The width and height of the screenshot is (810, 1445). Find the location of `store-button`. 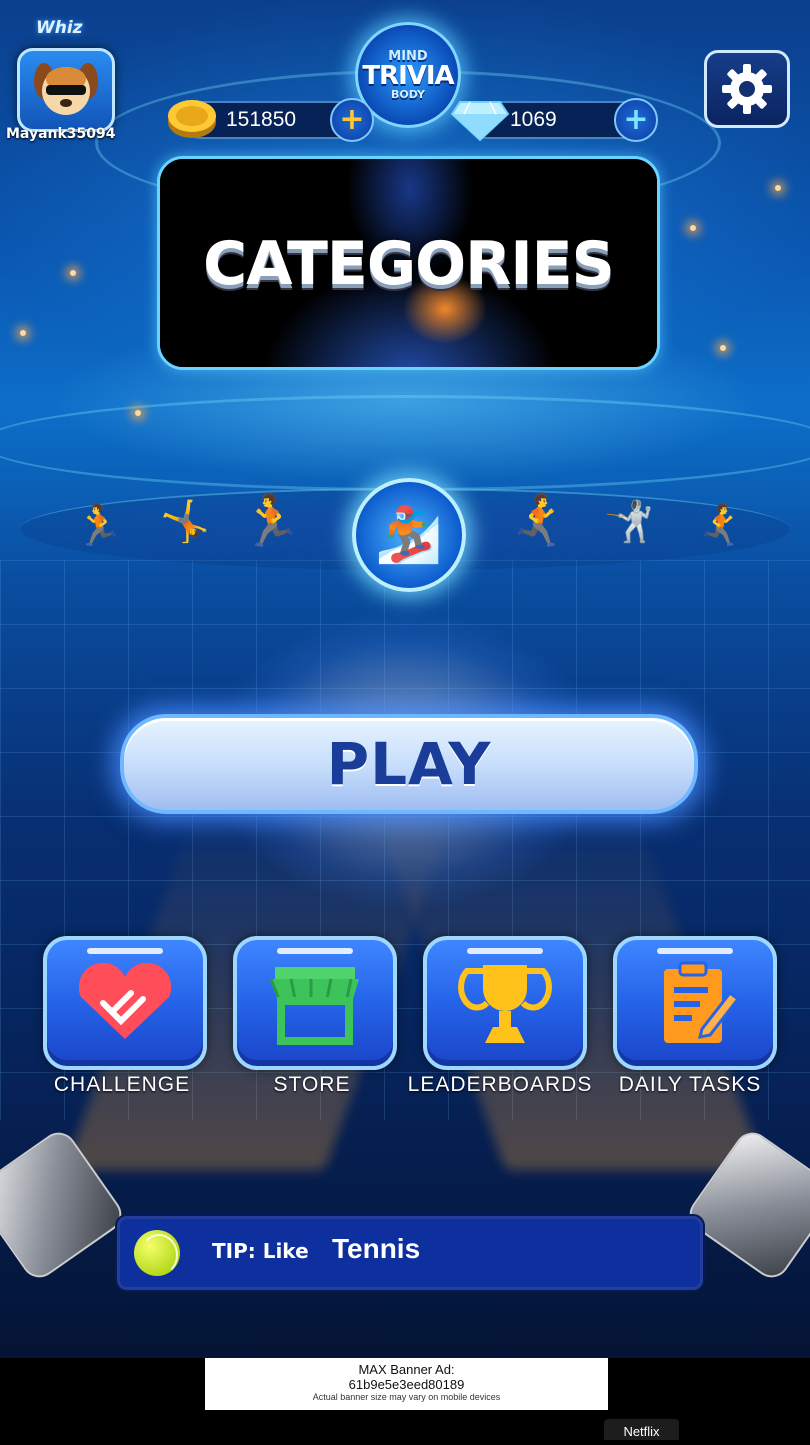

store-button is located at coordinates (315, 1003).